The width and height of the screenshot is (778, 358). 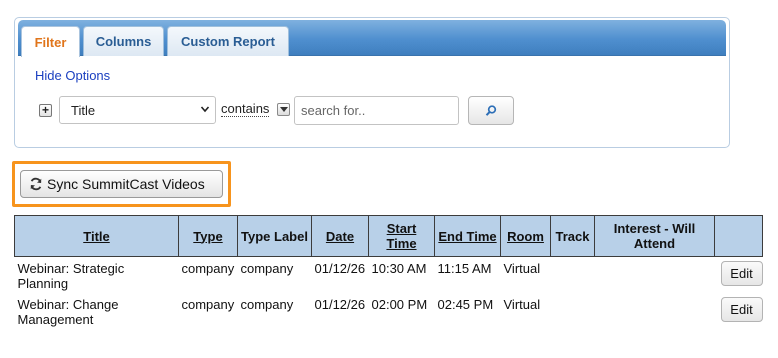 I want to click on sync-button-label: Sync SummitCast Videos, so click(x=126, y=184).